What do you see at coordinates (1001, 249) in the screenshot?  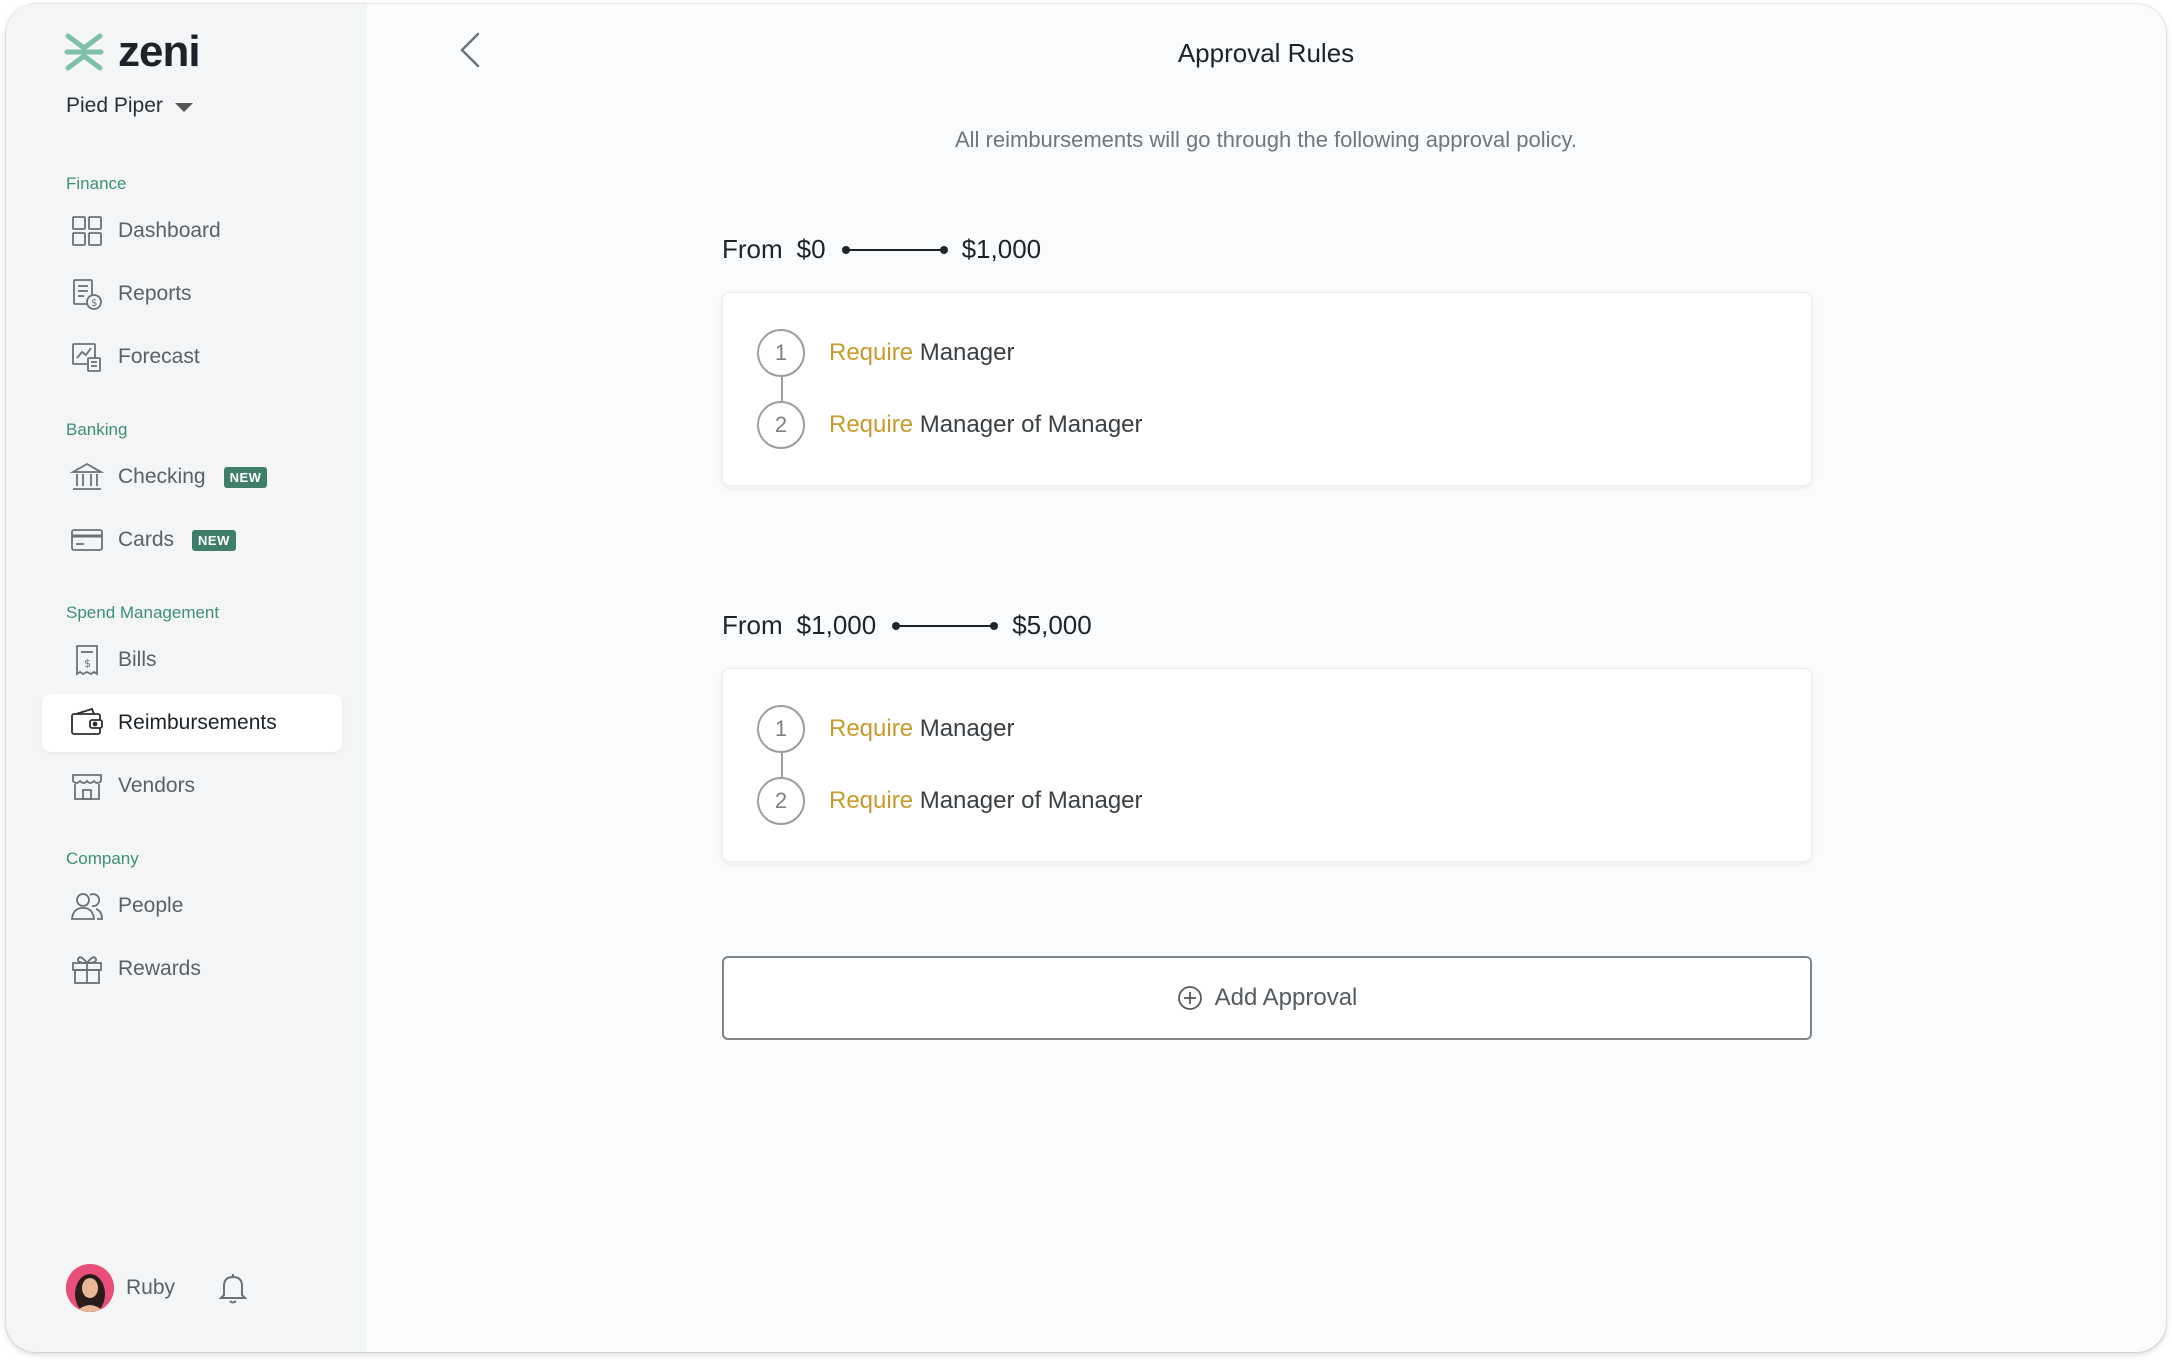 I see `range-to-value: $1,000` at bounding box center [1001, 249].